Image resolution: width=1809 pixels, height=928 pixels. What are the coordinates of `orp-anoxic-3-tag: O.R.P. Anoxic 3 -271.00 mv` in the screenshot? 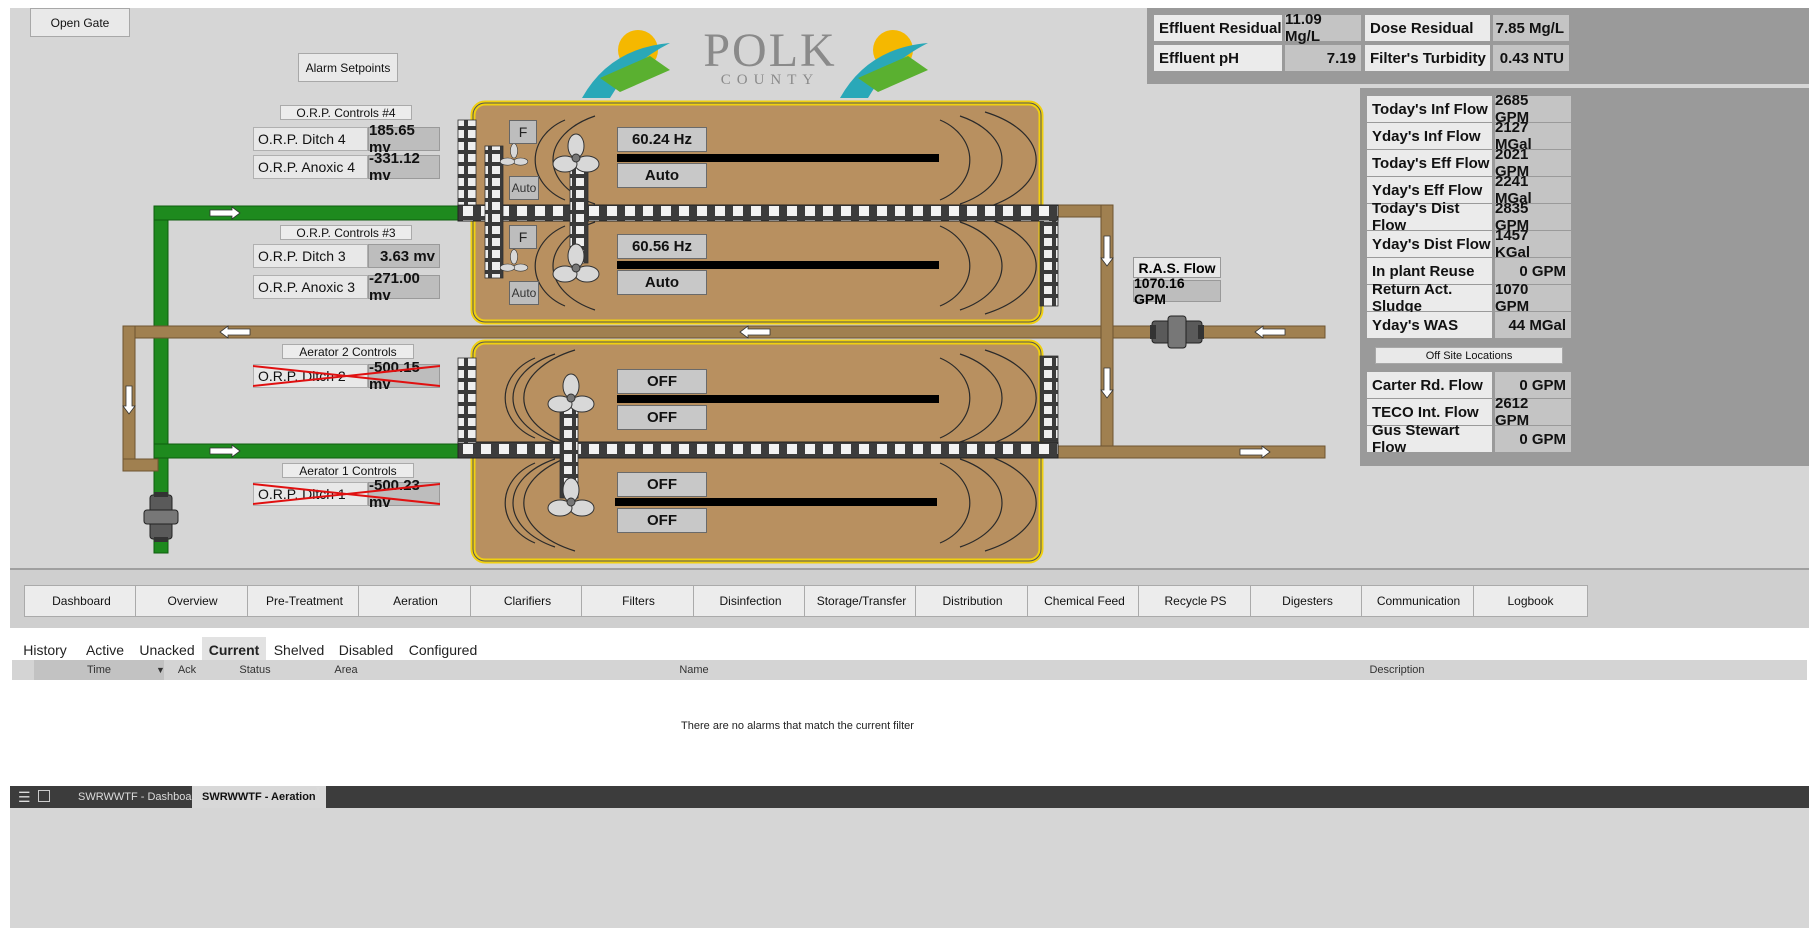 It's located at (346, 287).